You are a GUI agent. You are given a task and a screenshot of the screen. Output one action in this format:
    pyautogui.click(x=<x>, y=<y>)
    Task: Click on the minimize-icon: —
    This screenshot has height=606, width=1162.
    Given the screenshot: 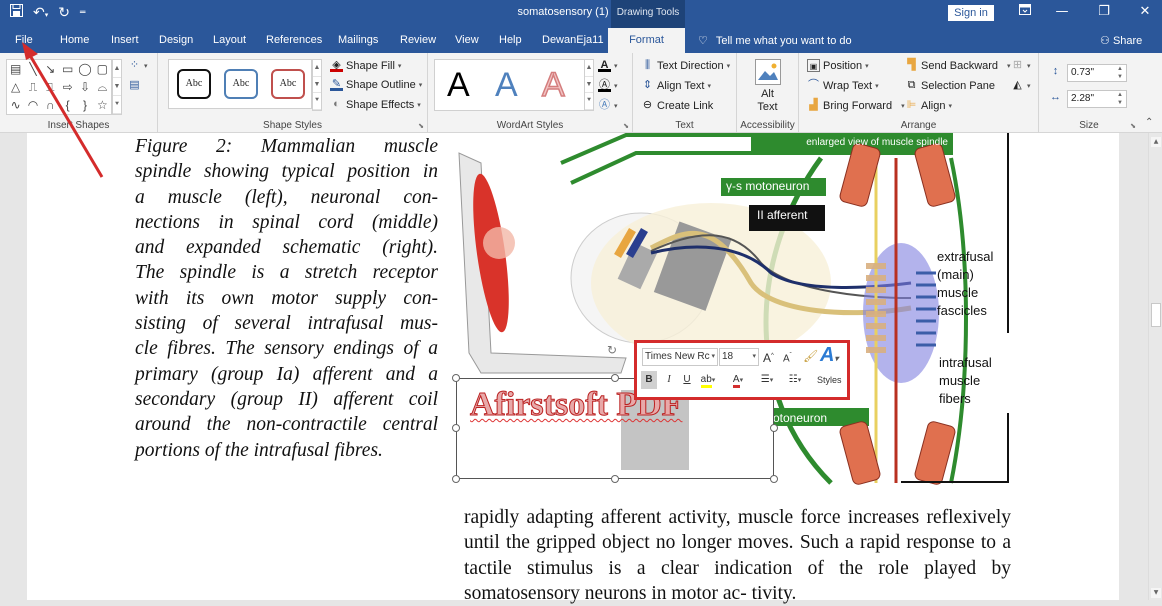 What is the action you would take?
    pyautogui.click(x=1062, y=11)
    